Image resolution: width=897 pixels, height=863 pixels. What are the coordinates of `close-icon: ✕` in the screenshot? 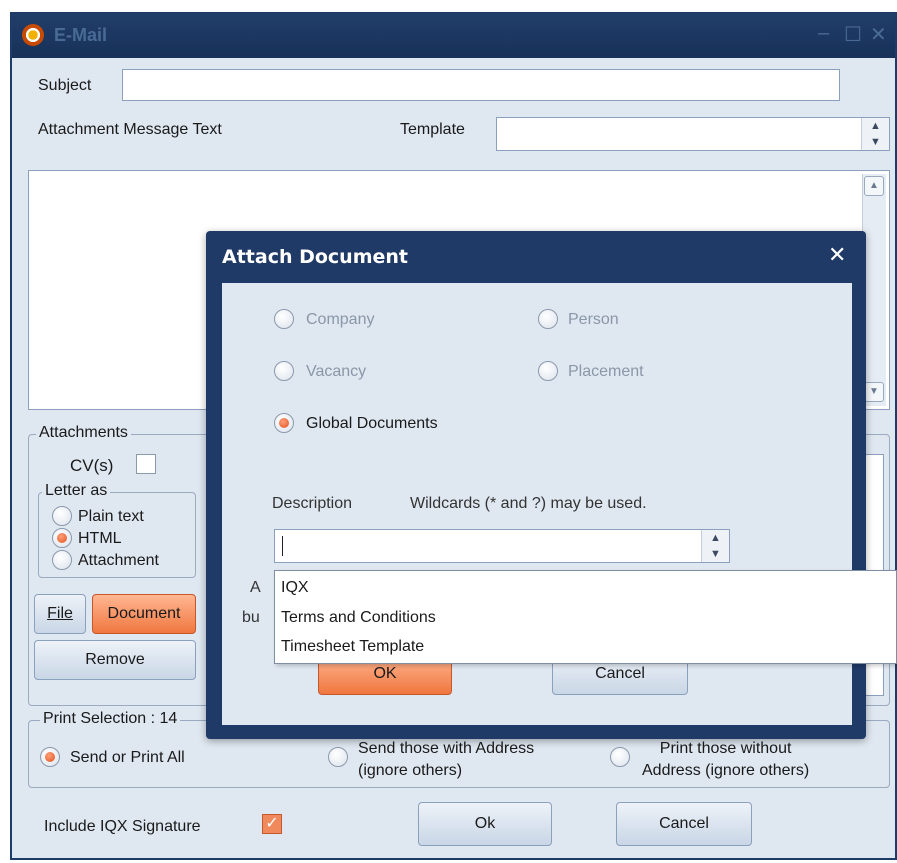 It's located at (878, 34).